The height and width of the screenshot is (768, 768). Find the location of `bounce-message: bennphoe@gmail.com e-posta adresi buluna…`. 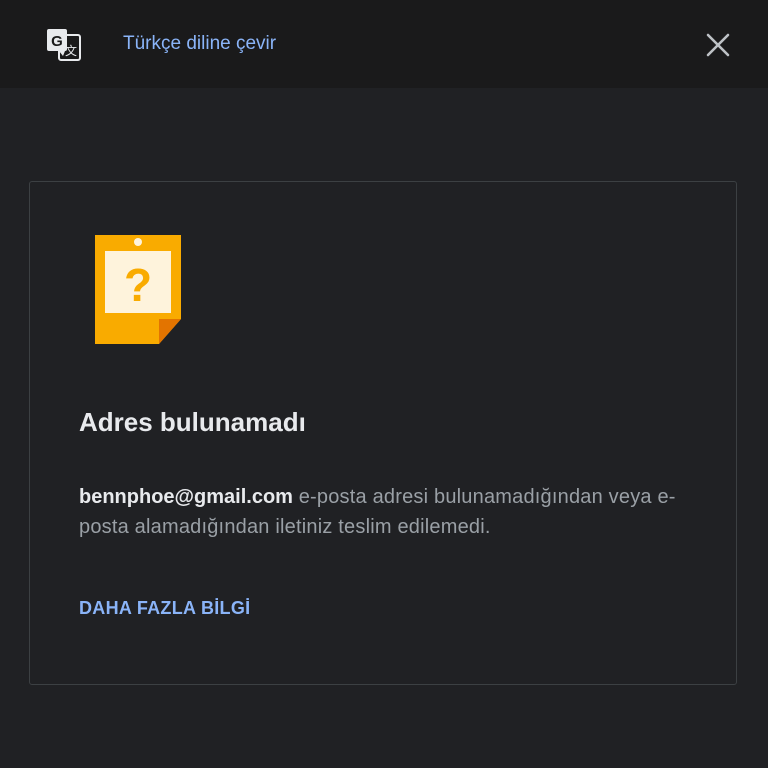

bounce-message: bennphoe@gmail.com e-posta adresi buluna… is located at coordinates (389, 512).